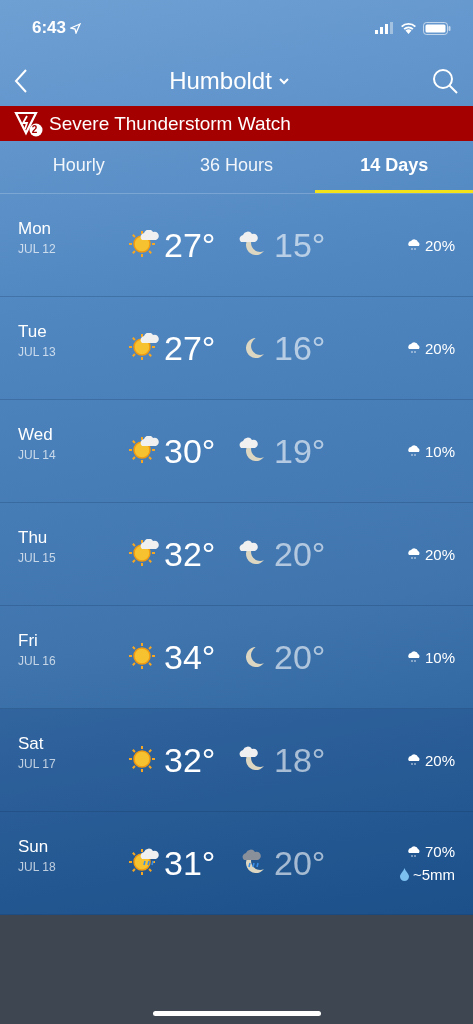 This screenshot has width=473, height=1024. Describe the element at coordinates (384, 28) in the screenshot. I see `signal-icon` at that location.